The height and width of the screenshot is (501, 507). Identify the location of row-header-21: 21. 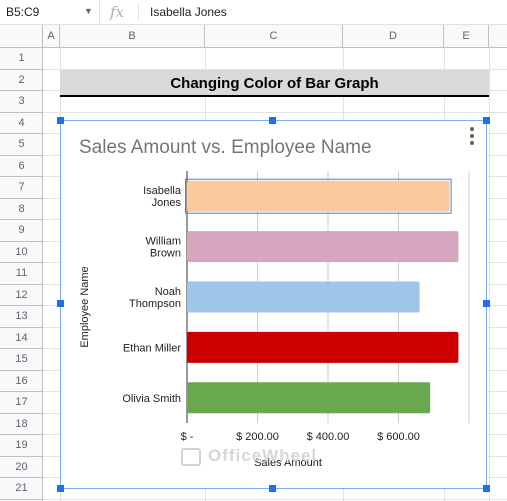
(21, 489).